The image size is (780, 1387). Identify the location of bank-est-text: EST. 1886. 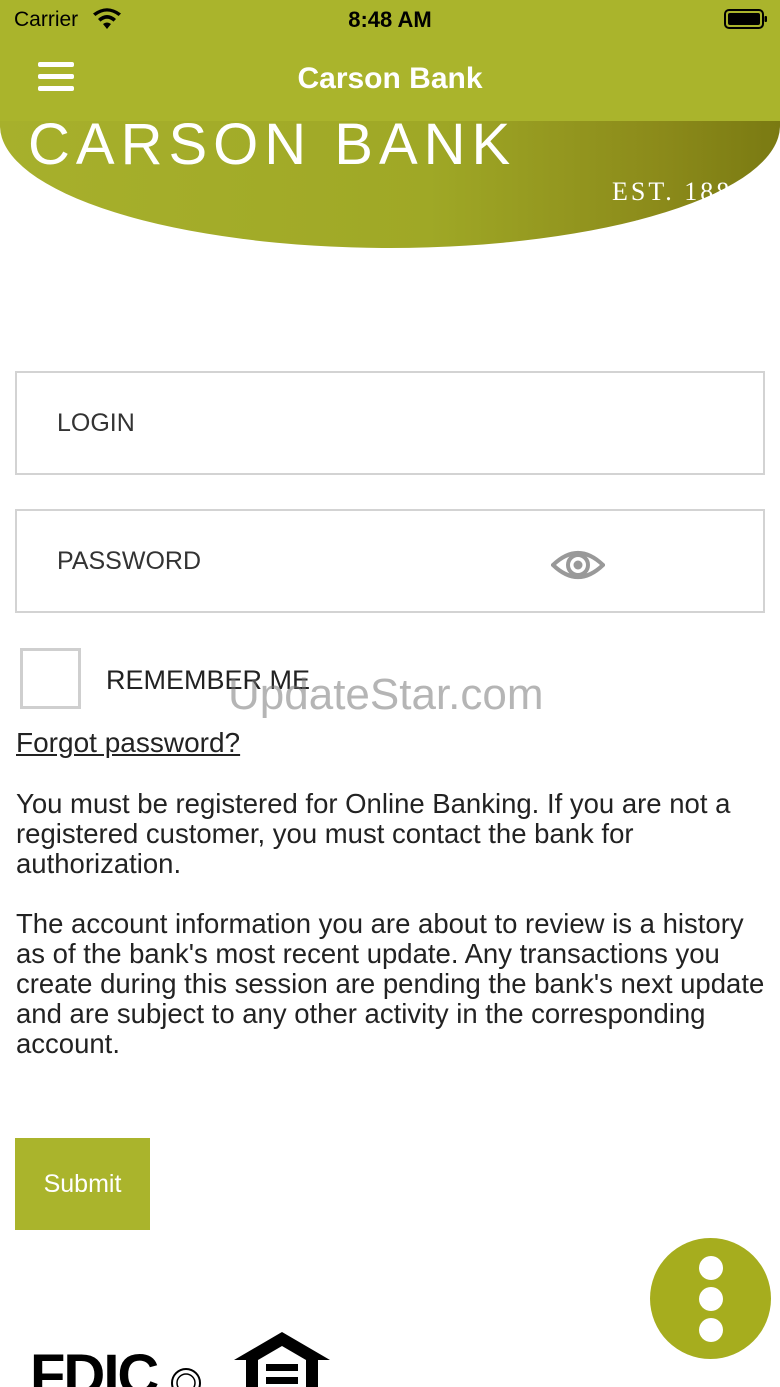
(680, 191).